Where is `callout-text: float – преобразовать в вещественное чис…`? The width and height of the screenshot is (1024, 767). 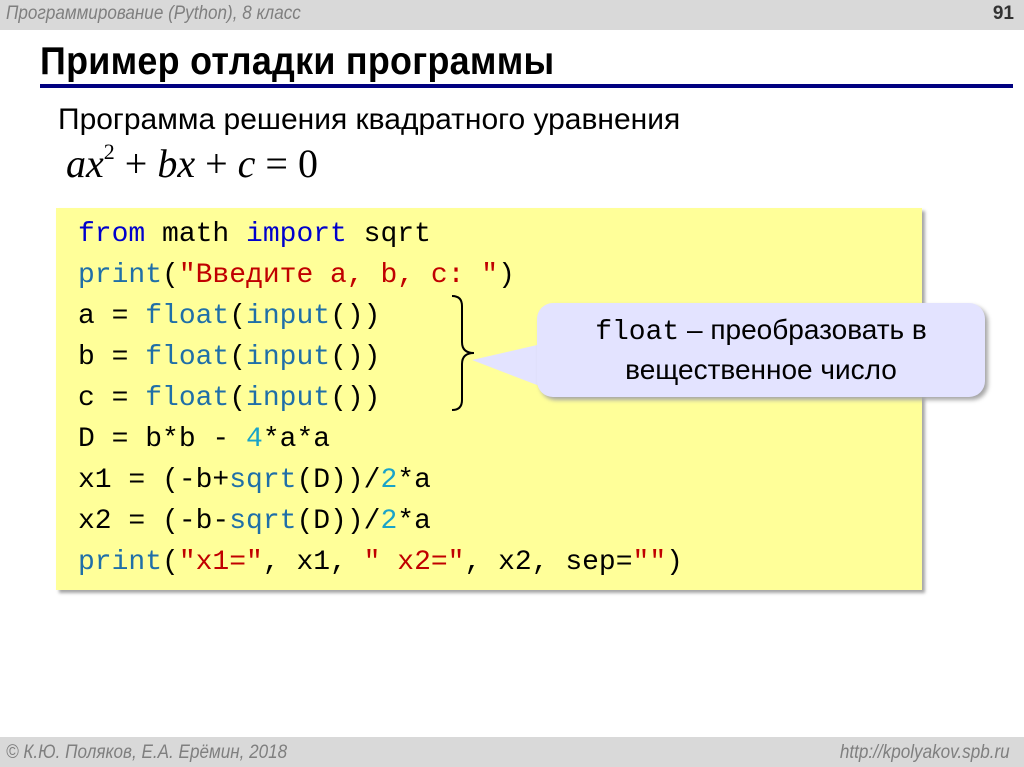
callout-text: float – преобразовать в вещественное чис… is located at coordinates (761, 349).